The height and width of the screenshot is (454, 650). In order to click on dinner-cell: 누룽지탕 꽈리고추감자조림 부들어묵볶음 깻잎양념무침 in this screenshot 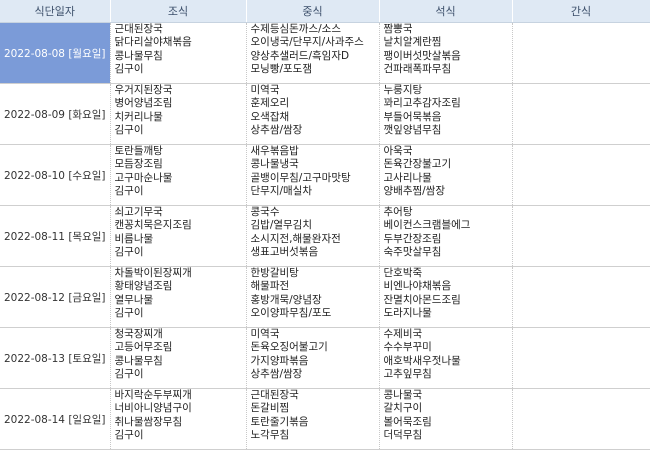, I will do `click(446, 114)`.